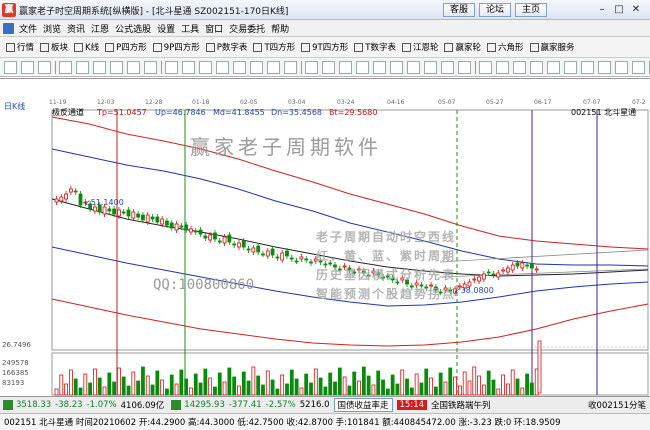  I want to click on menu-trade: 交易委托, so click(247, 28).